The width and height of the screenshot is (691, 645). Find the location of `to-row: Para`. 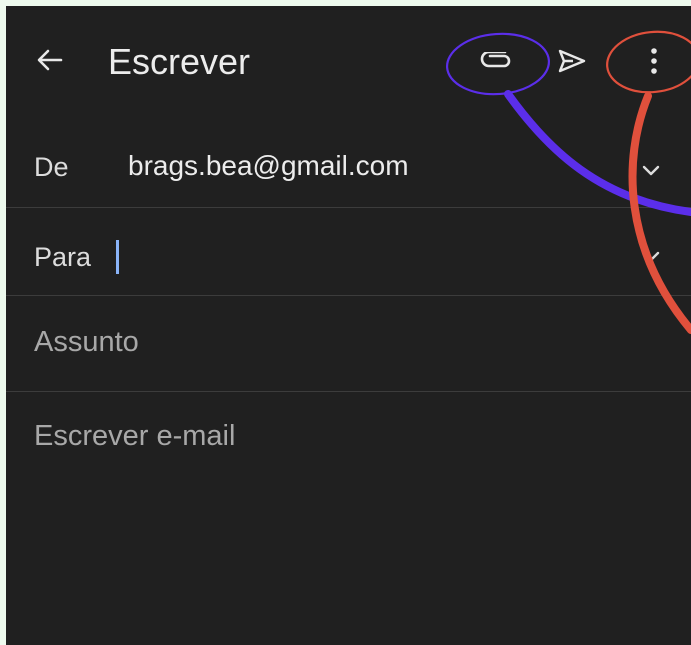

to-row: Para is located at coordinates (348, 252).